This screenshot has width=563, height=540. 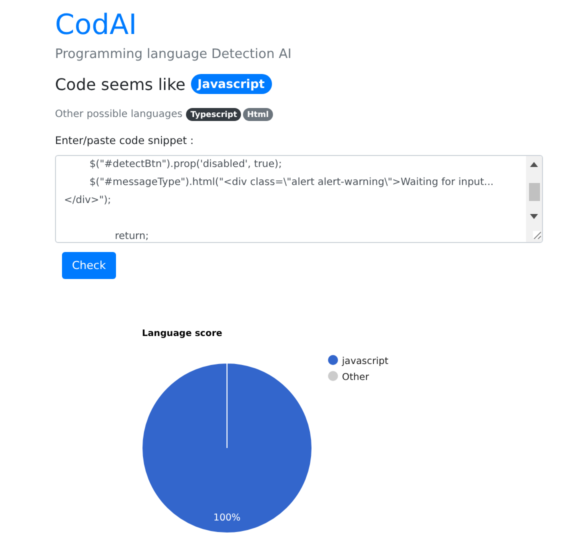 What do you see at coordinates (182, 334) in the screenshot?
I see `chart-title: Language score` at bounding box center [182, 334].